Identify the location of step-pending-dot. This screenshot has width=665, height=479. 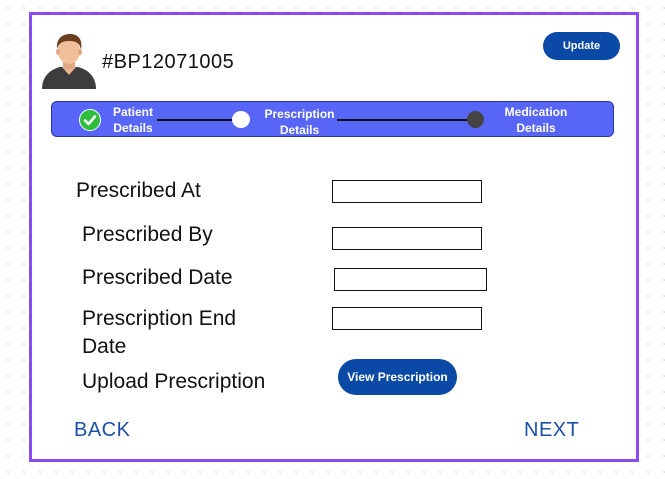
(475, 119).